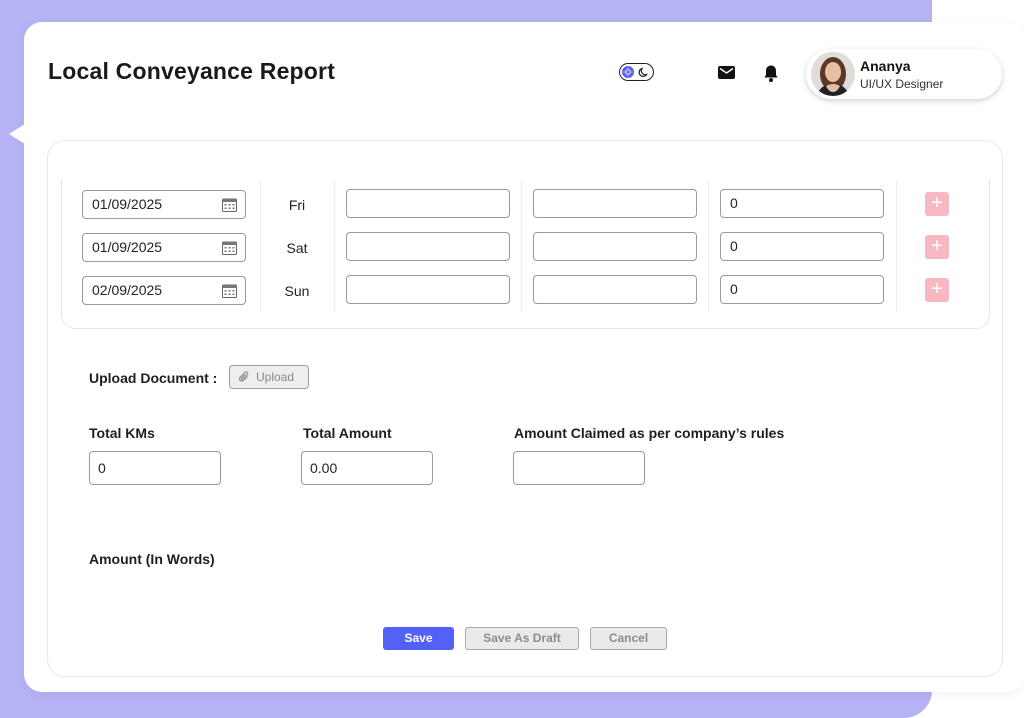 The image size is (1024, 718). What do you see at coordinates (192, 71) in the screenshot?
I see `page-title: Local Conveyance Report` at bounding box center [192, 71].